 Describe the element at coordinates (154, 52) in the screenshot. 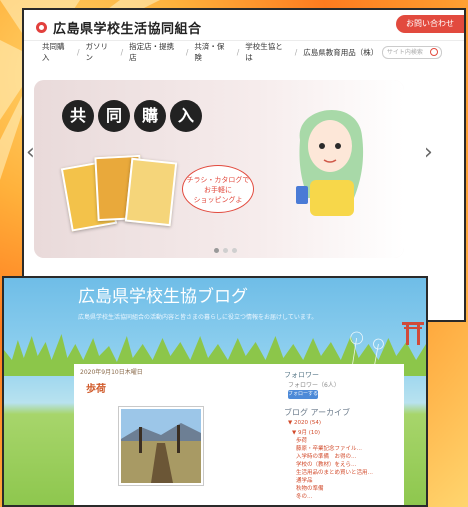

I see `nav-item-partner-stores: 指定店・提携店` at that location.